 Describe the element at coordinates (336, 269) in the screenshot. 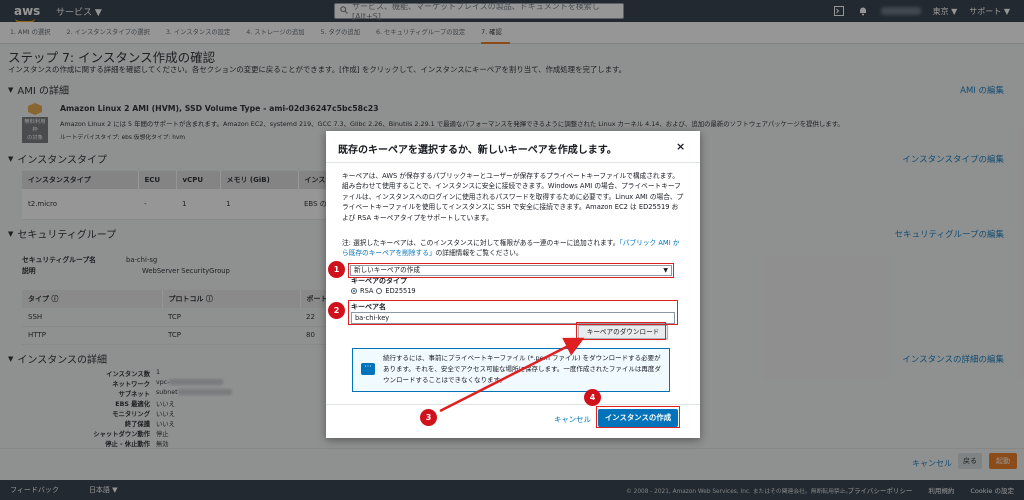

I see `step-badge-1: 1` at that location.